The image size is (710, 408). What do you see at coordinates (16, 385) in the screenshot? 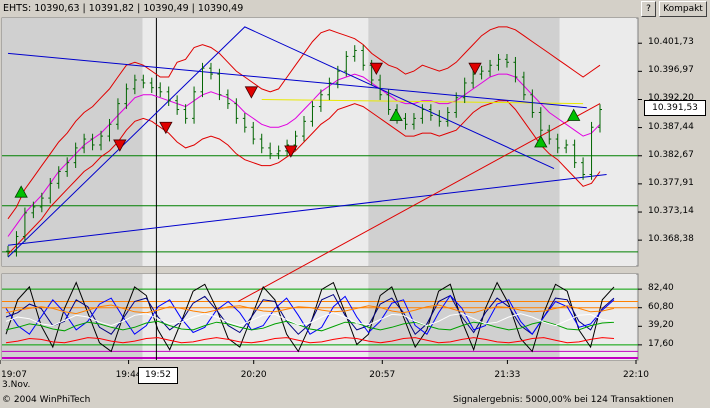
I see `date-label: 3.Nov.` at bounding box center [16, 385].